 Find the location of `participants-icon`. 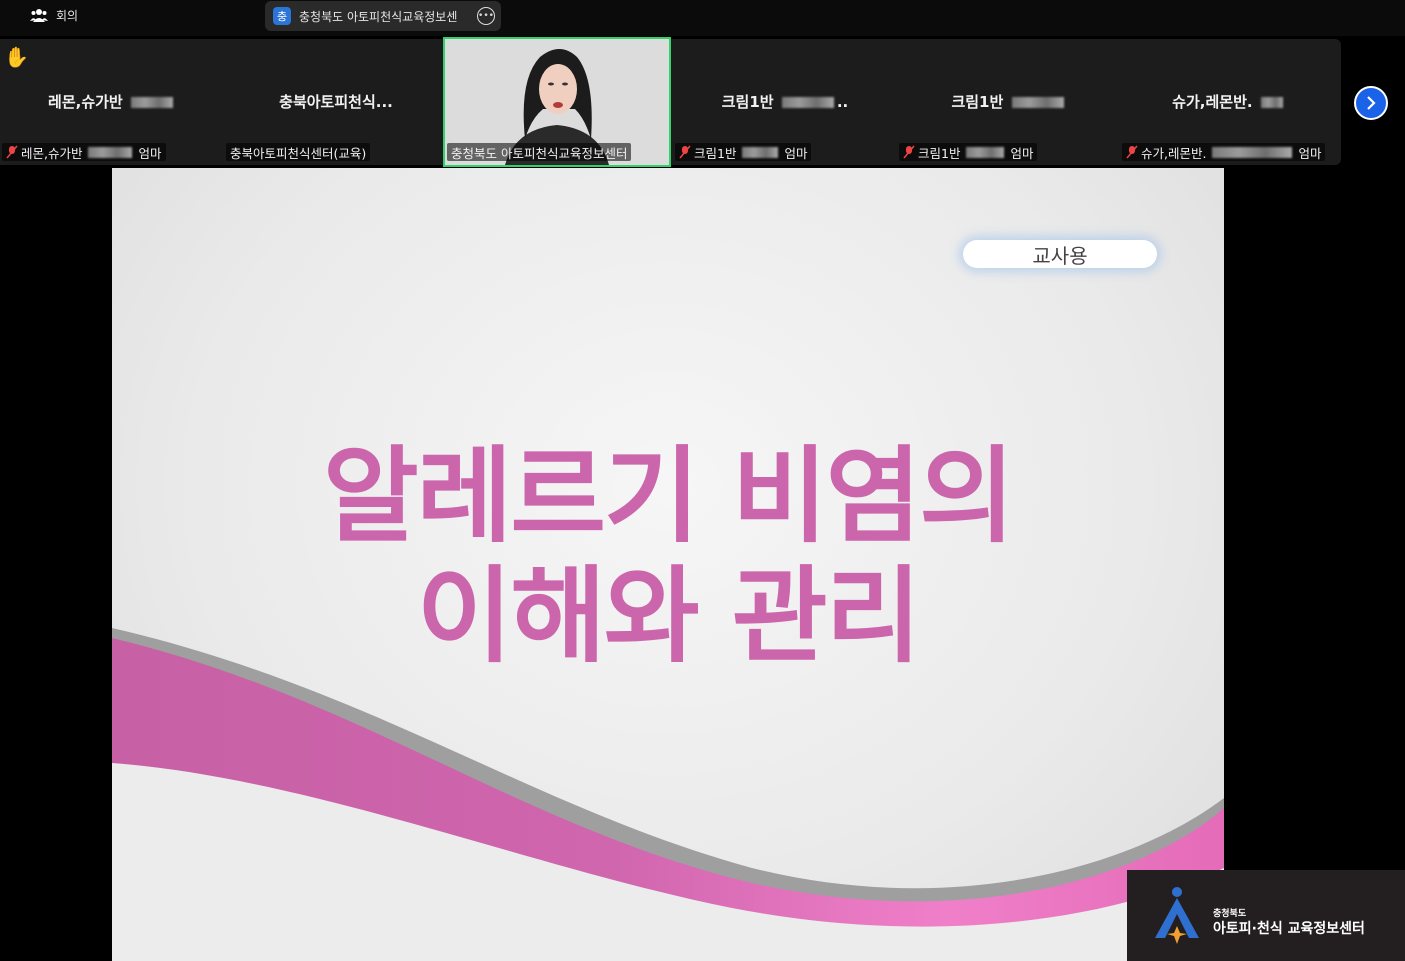

participants-icon is located at coordinates (39, 15).